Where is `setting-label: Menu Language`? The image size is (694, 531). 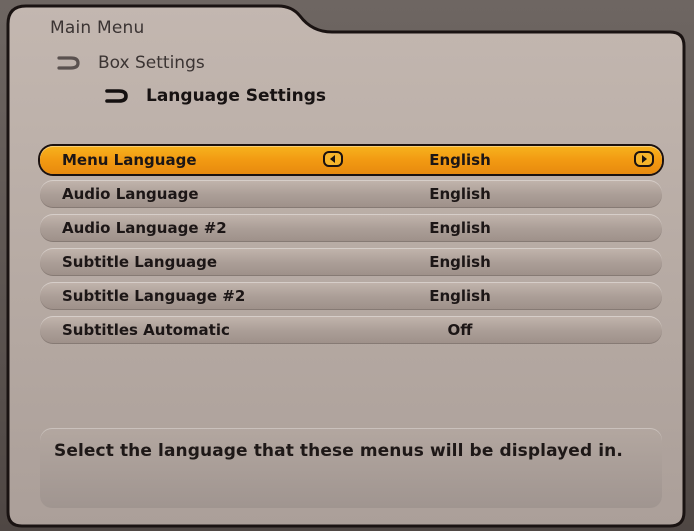 setting-label: Menu Language is located at coordinates (129, 160).